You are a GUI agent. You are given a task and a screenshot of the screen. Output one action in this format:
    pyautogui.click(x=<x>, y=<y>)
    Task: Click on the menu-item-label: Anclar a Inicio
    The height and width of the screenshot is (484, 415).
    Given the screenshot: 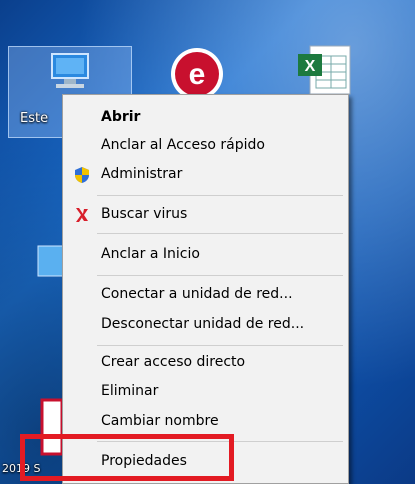 What is the action you would take?
    pyautogui.click(x=150, y=254)
    